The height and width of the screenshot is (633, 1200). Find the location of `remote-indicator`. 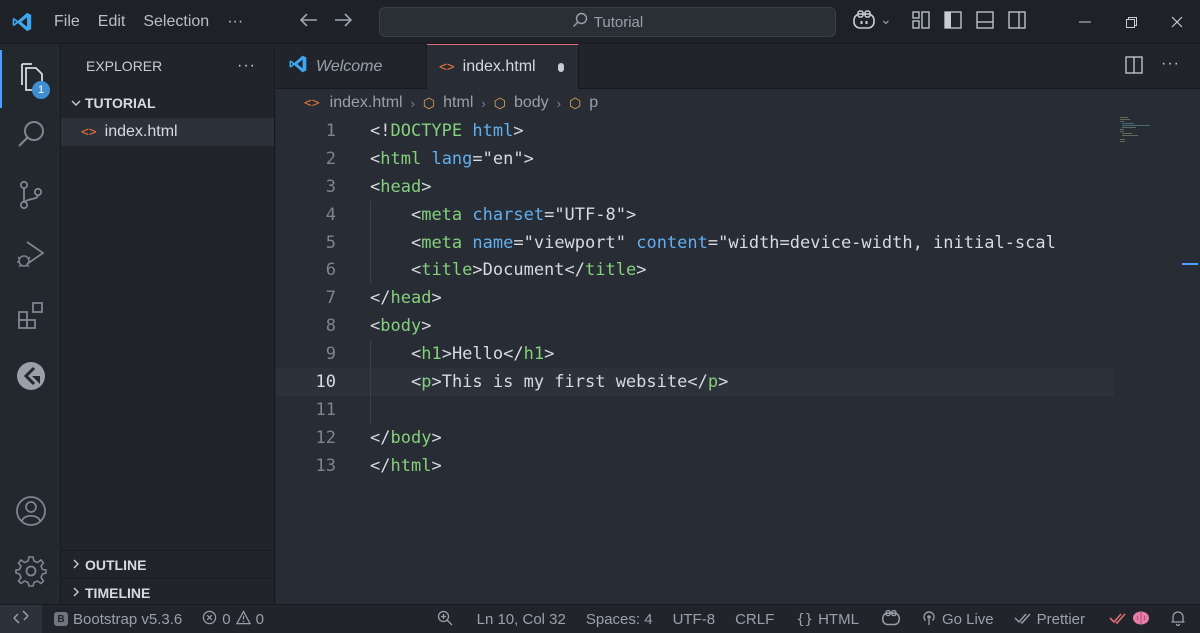

remote-indicator is located at coordinates (21, 618).